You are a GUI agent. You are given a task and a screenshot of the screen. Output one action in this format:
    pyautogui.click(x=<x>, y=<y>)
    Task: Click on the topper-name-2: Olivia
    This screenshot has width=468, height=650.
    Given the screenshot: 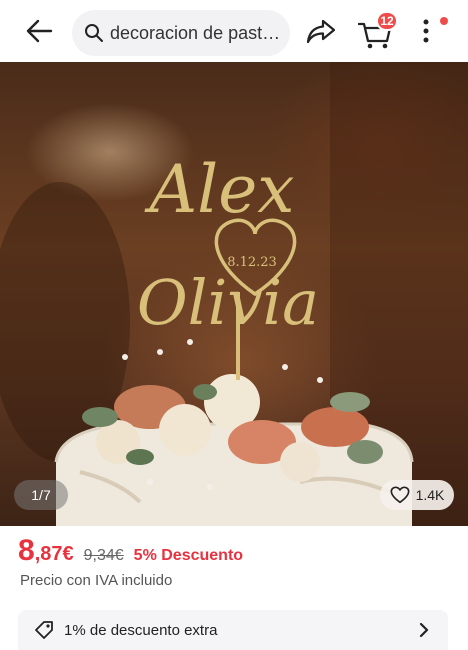 What is the action you would take?
    pyautogui.click(x=228, y=302)
    